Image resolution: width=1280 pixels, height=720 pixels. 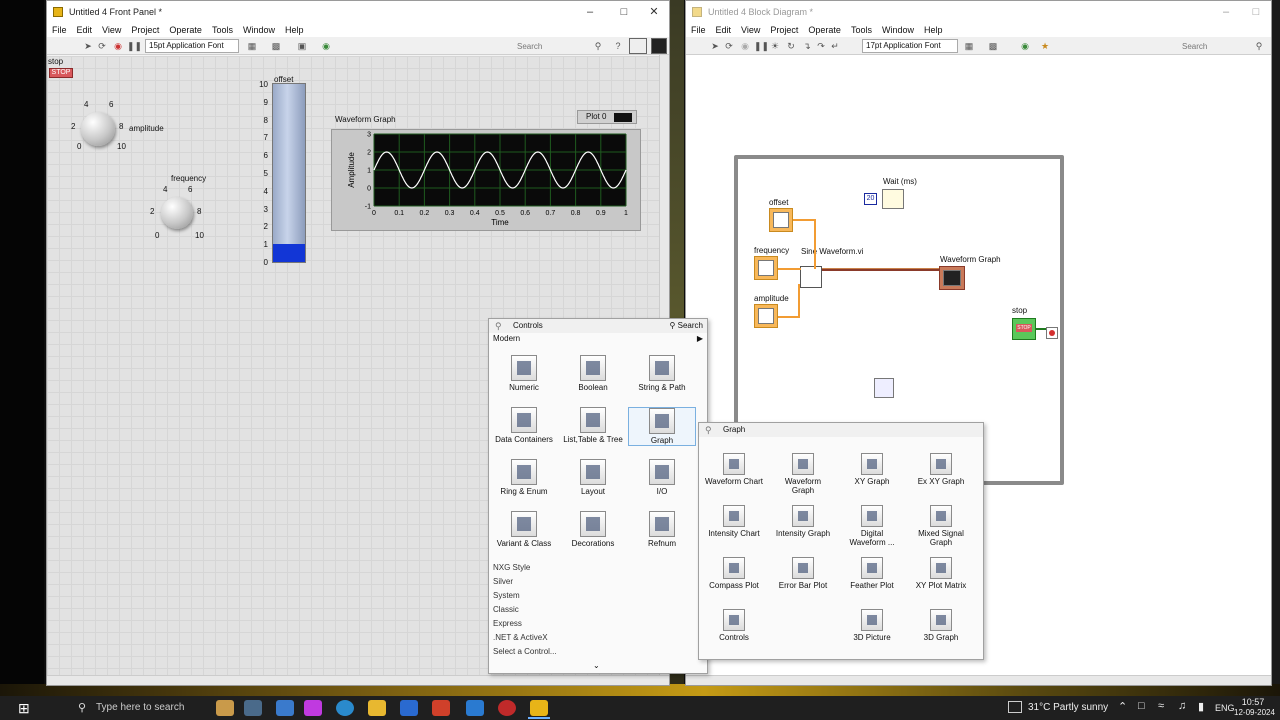 What do you see at coordinates (358, 12) in the screenshot?
I see `front-panel-titlebar: Untitled 4 Front Panel * – □ ✕` at bounding box center [358, 12].